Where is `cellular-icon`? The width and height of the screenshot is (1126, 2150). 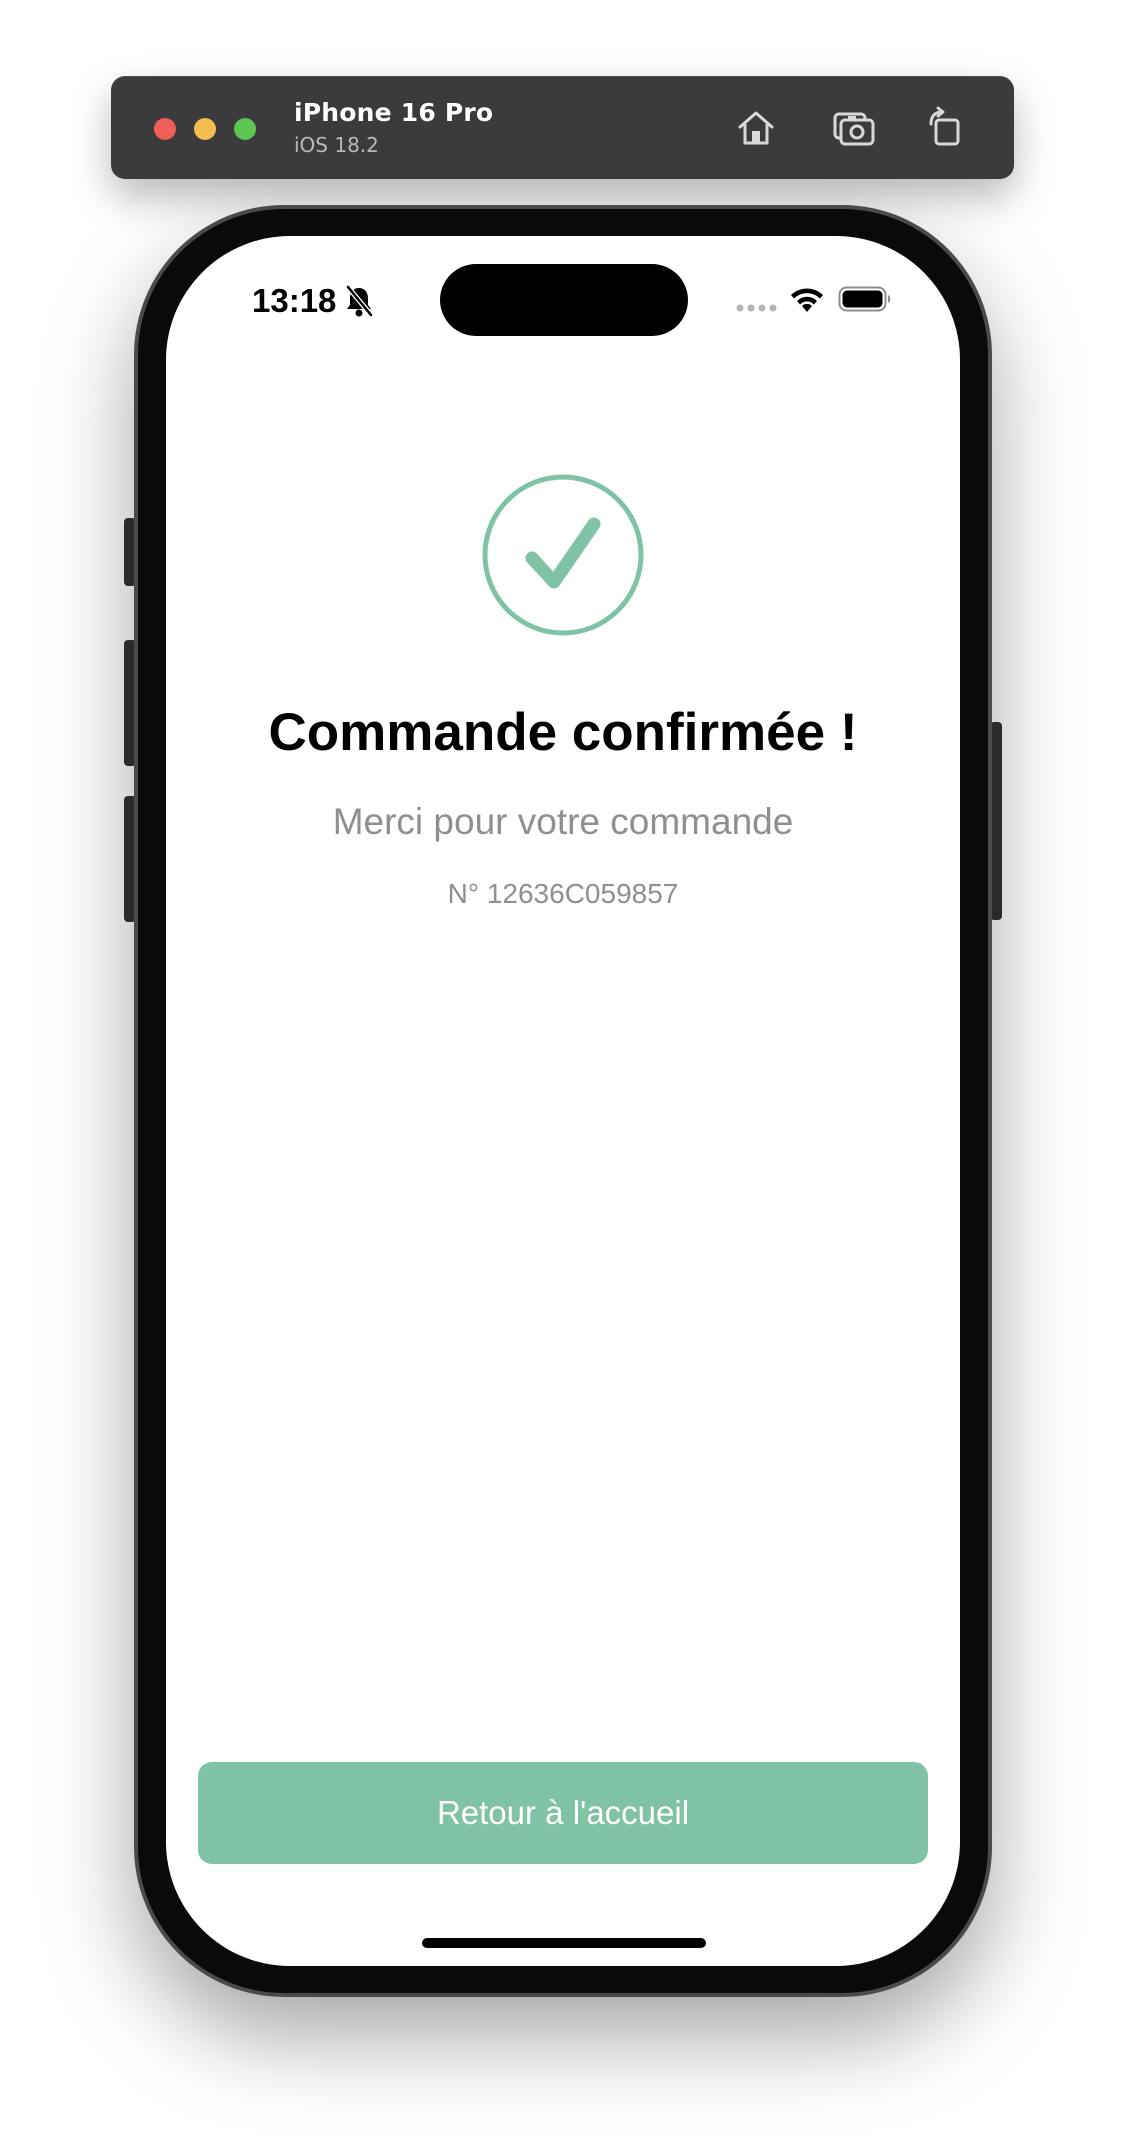 cellular-icon is located at coordinates (756, 308).